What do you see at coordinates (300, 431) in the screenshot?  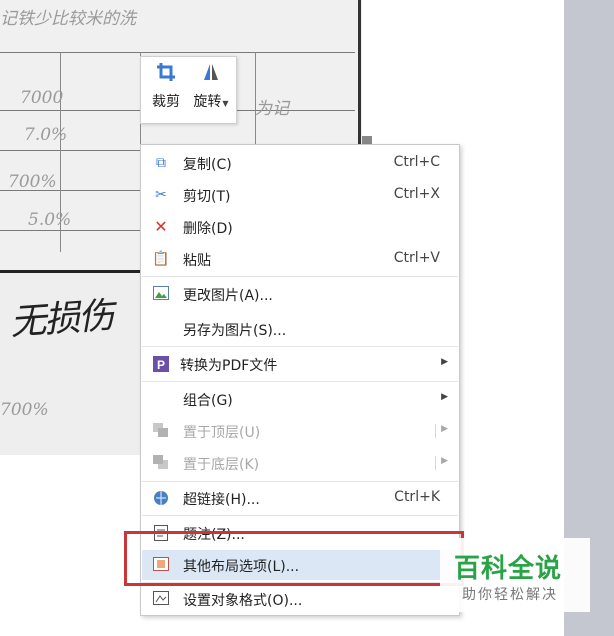 I see `menu-item-bring-to-front: 置于顶层(U) ▶` at bounding box center [300, 431].